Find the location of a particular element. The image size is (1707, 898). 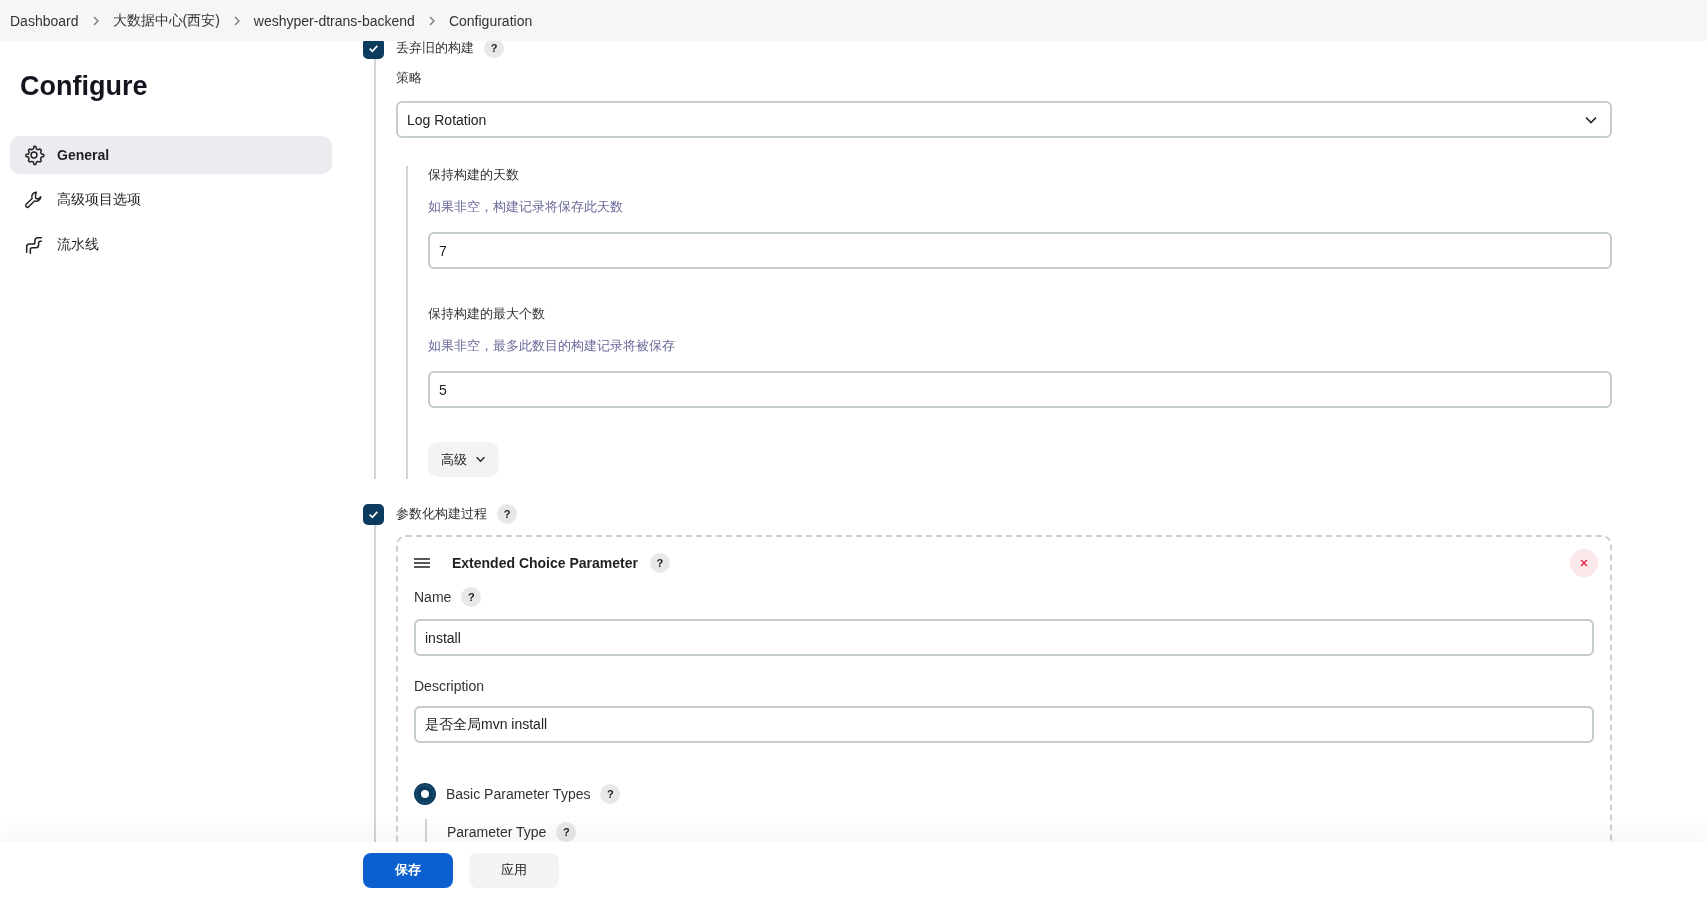

breadcrumb-link: Configuration is located at coordinates (490, 20).